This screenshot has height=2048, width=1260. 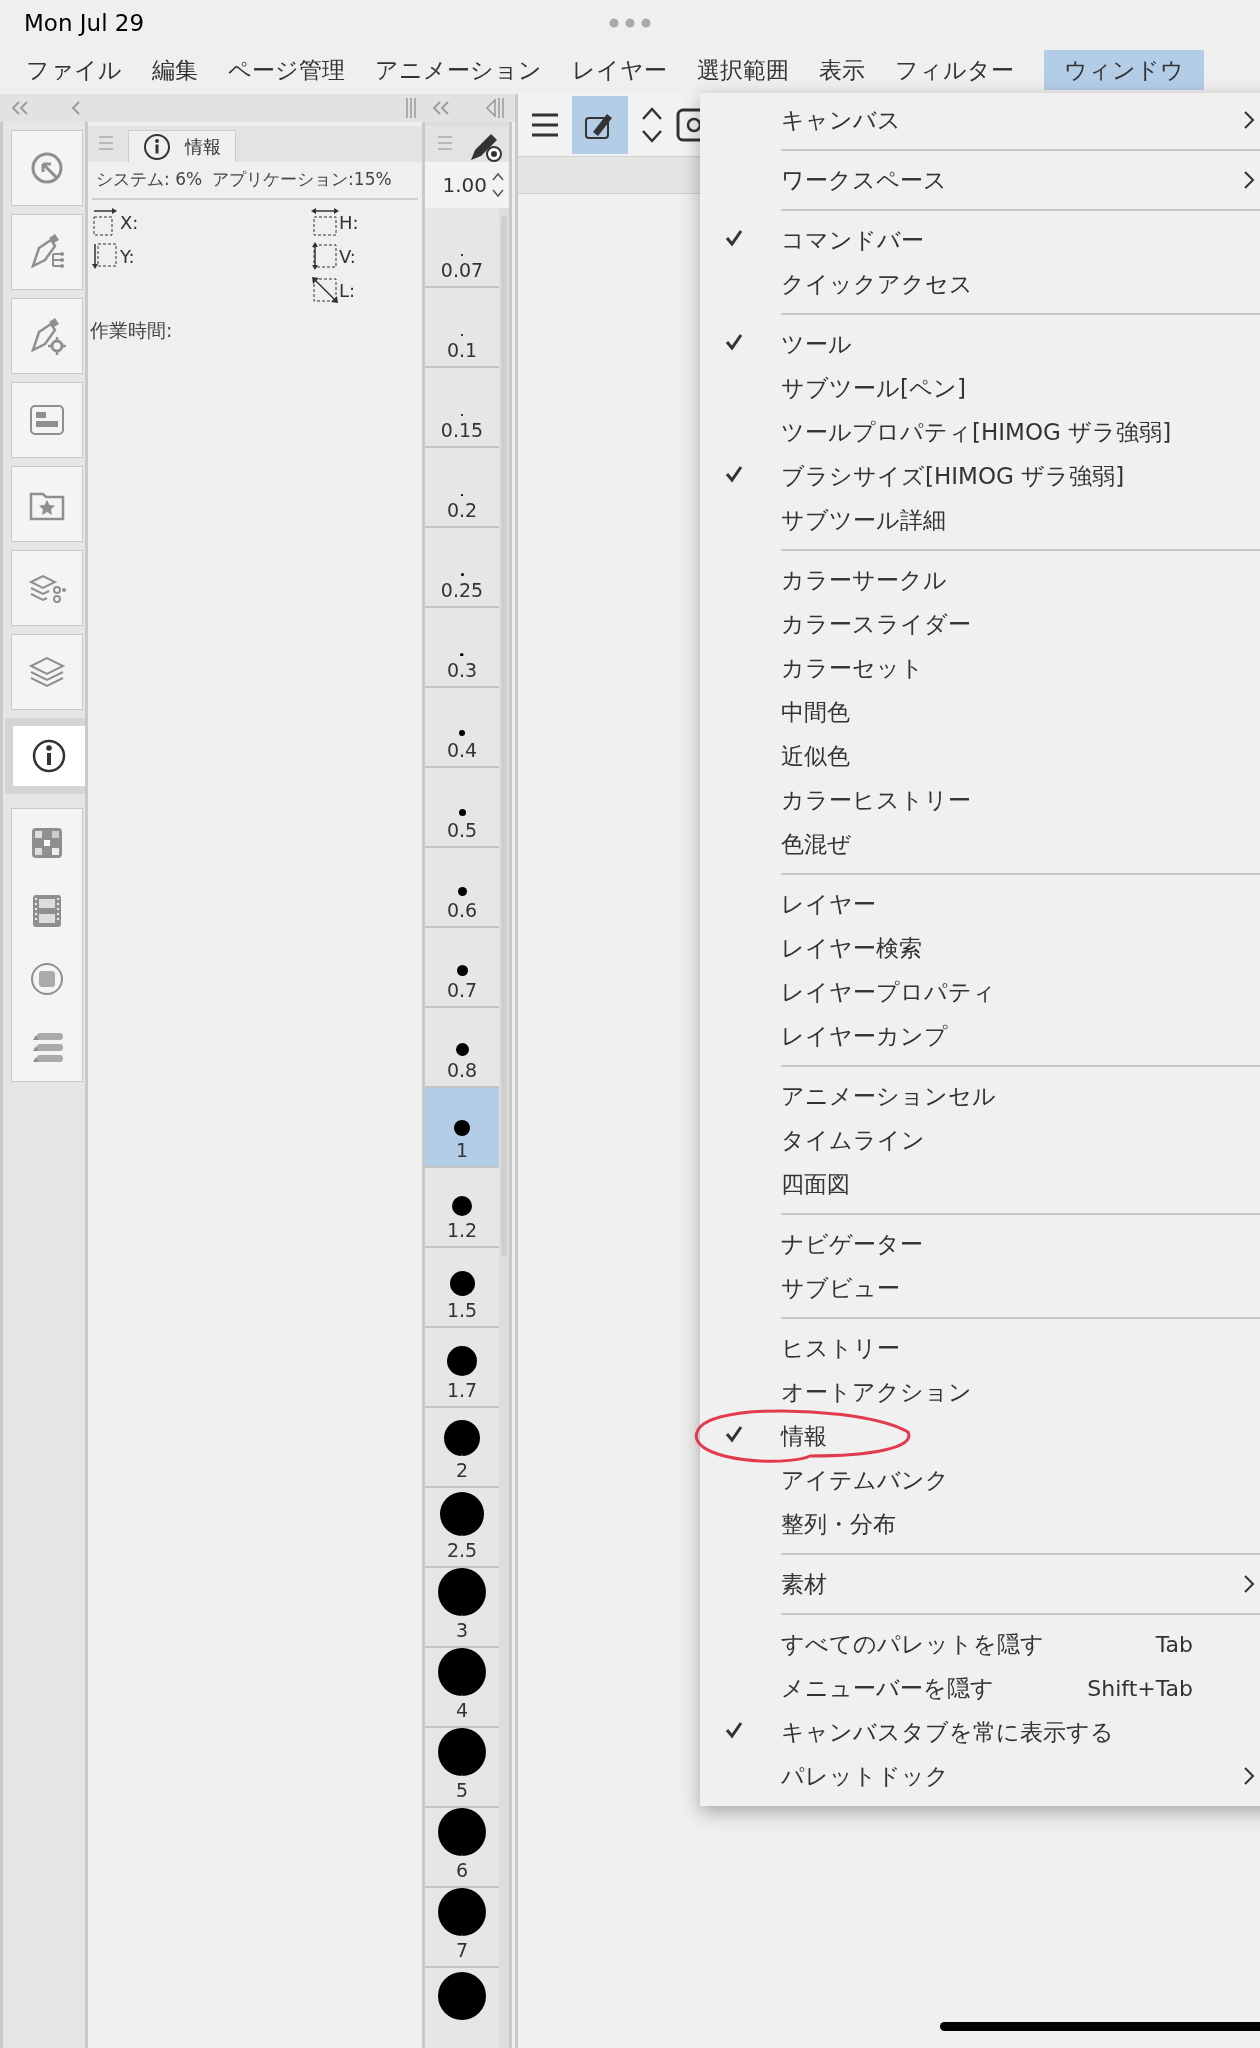 I want to click on menu-item: 素材, so click(x=980, y=1584).